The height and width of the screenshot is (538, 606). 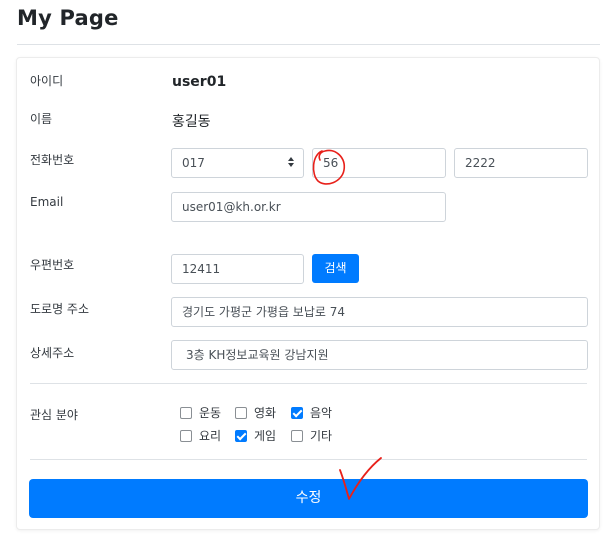 I want to click on detail-address-label: 상세주소, so click(x=52, y=353).